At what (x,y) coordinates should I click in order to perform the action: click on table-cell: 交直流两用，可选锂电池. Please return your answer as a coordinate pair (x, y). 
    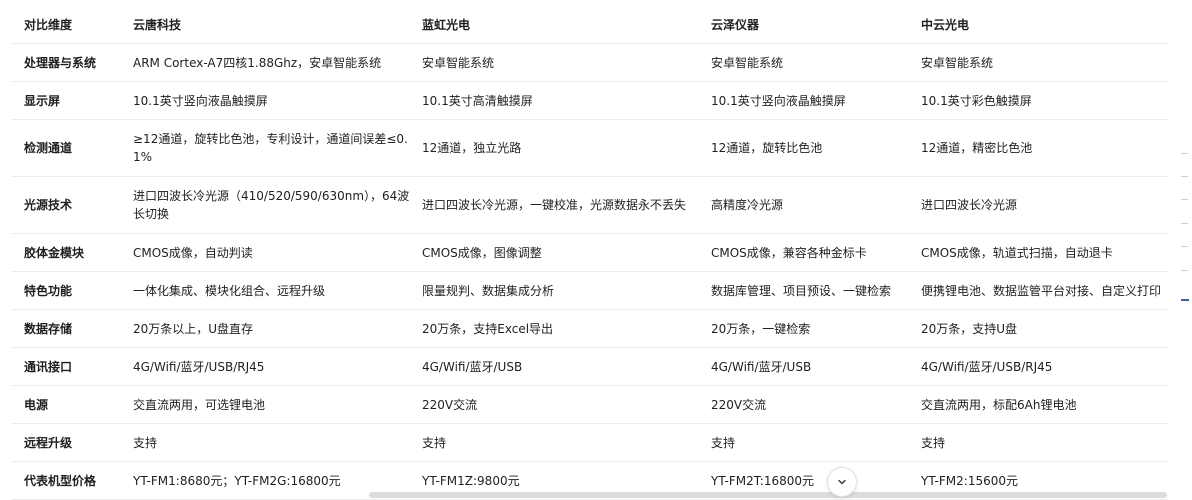
    Looking at the image, I should click on (265, 404).